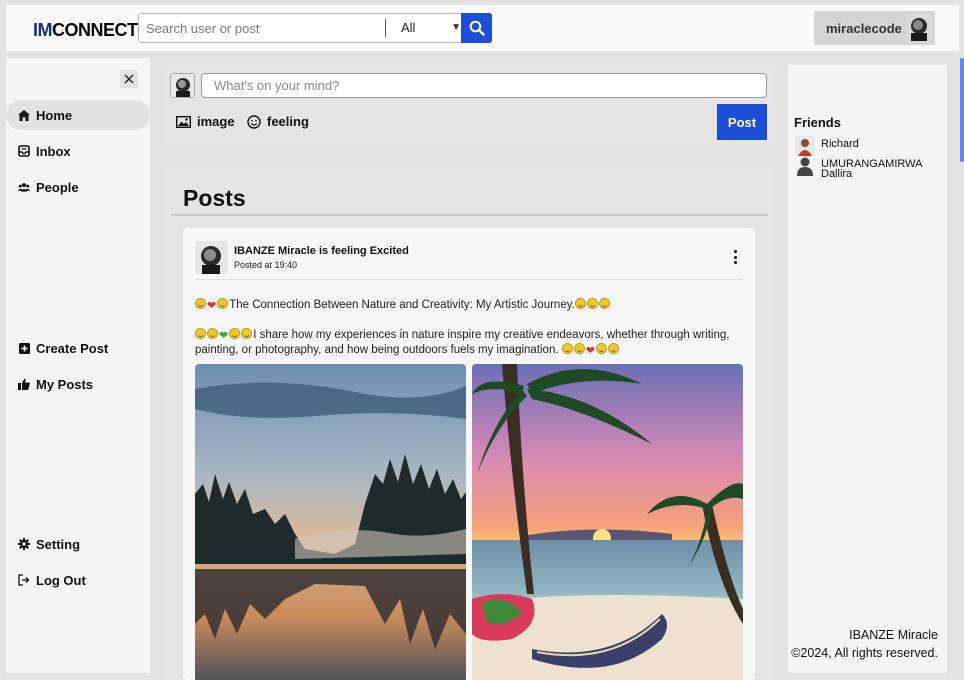 Image resolution: width=964 pixels, height=680 pixels. Describe the element at coordinates (607, 522) in the screenshot. I see `post-image-beach` at that location.